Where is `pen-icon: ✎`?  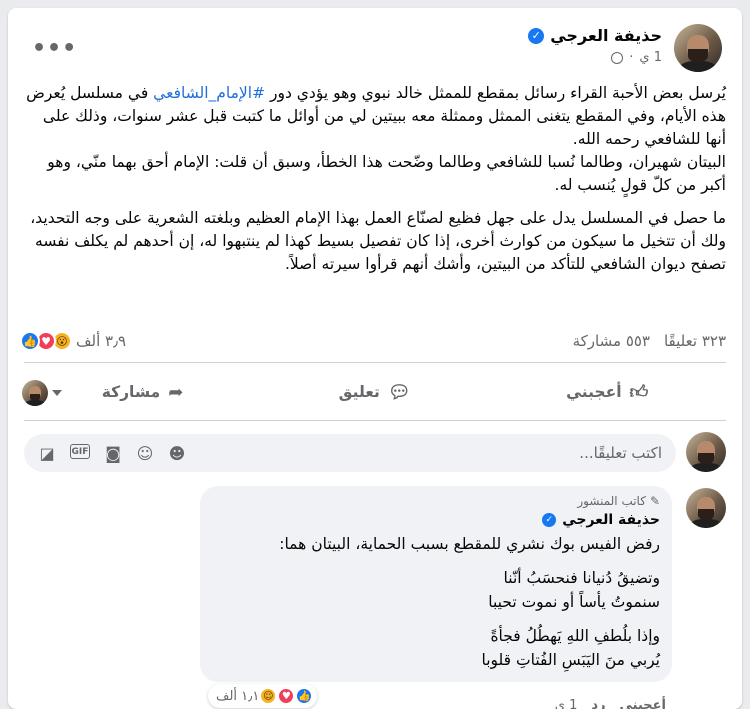
pen-icon: ✎ is located at coordinates (654, 501).